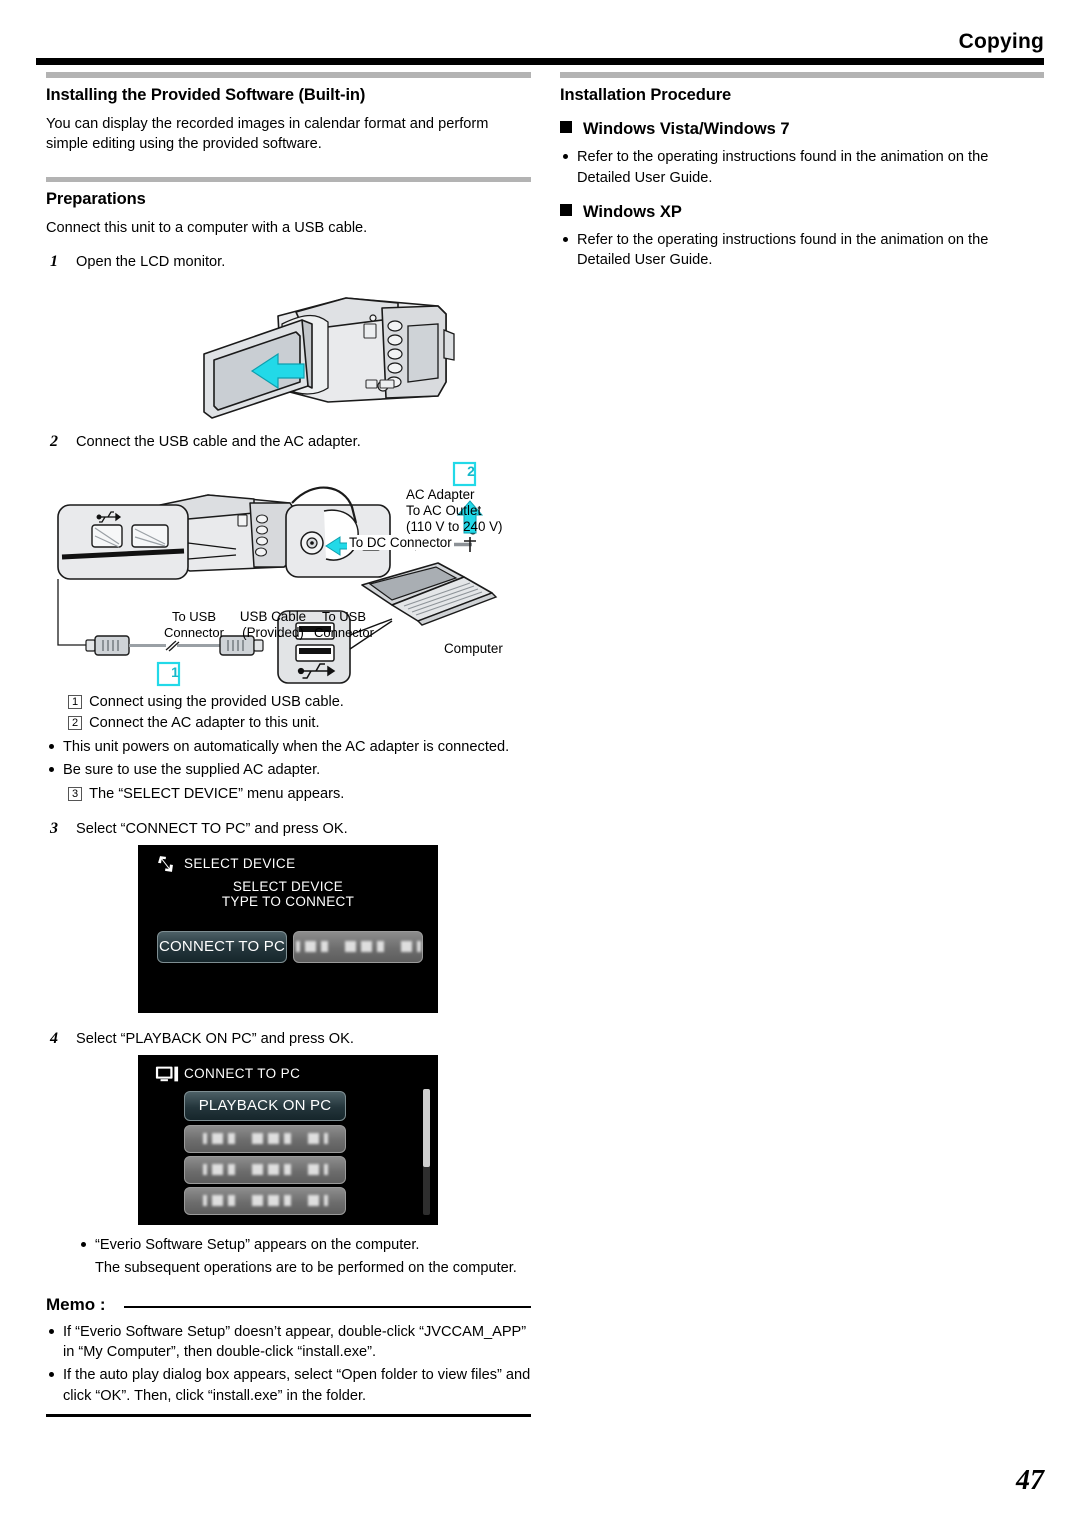 This screenshot has height=1527, width=1080. I want to click on lcd-connect-to-pc-screen: CONNECT TO PC PLAYBACK ON PC, so click(288, 1139).